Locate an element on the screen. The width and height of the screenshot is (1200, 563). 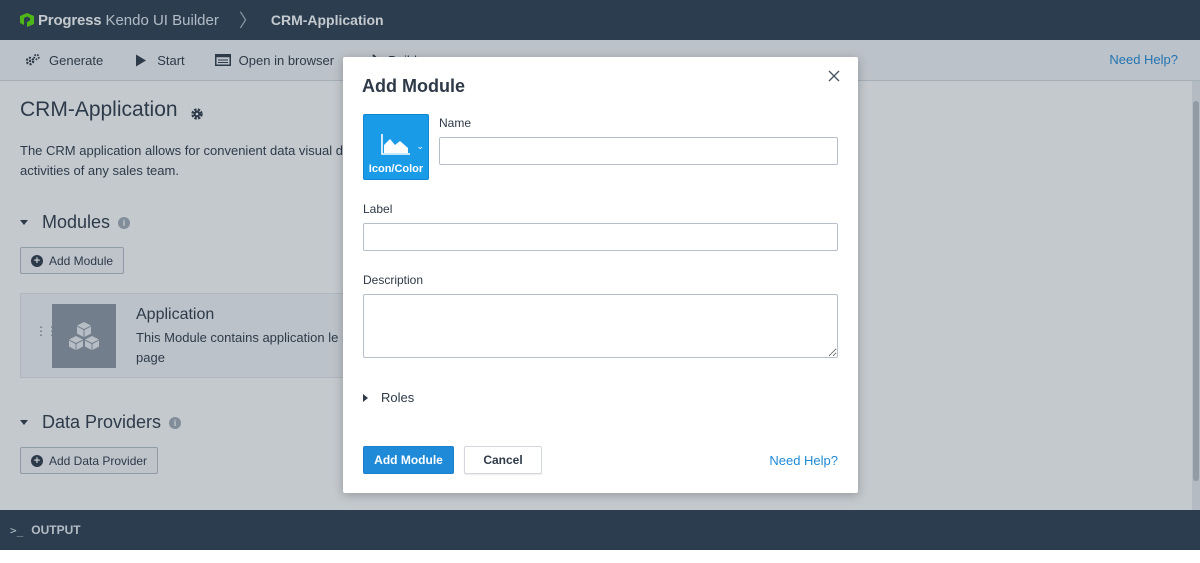
dialog-title: Add Module is located at coordinates (413, 86).